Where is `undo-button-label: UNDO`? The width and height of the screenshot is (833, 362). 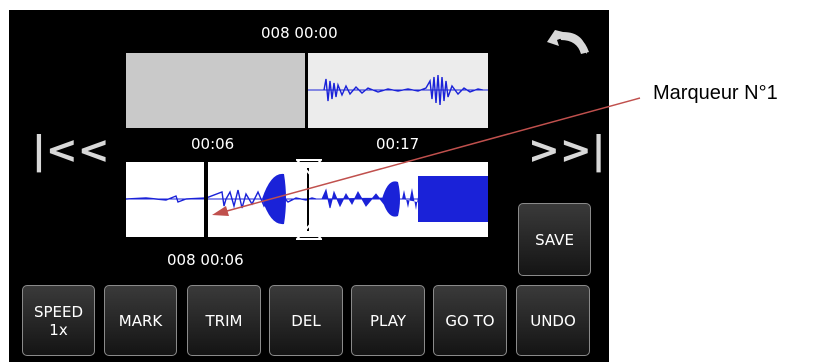 undo-button-label: UNDO is located at coordinates (553, 320).